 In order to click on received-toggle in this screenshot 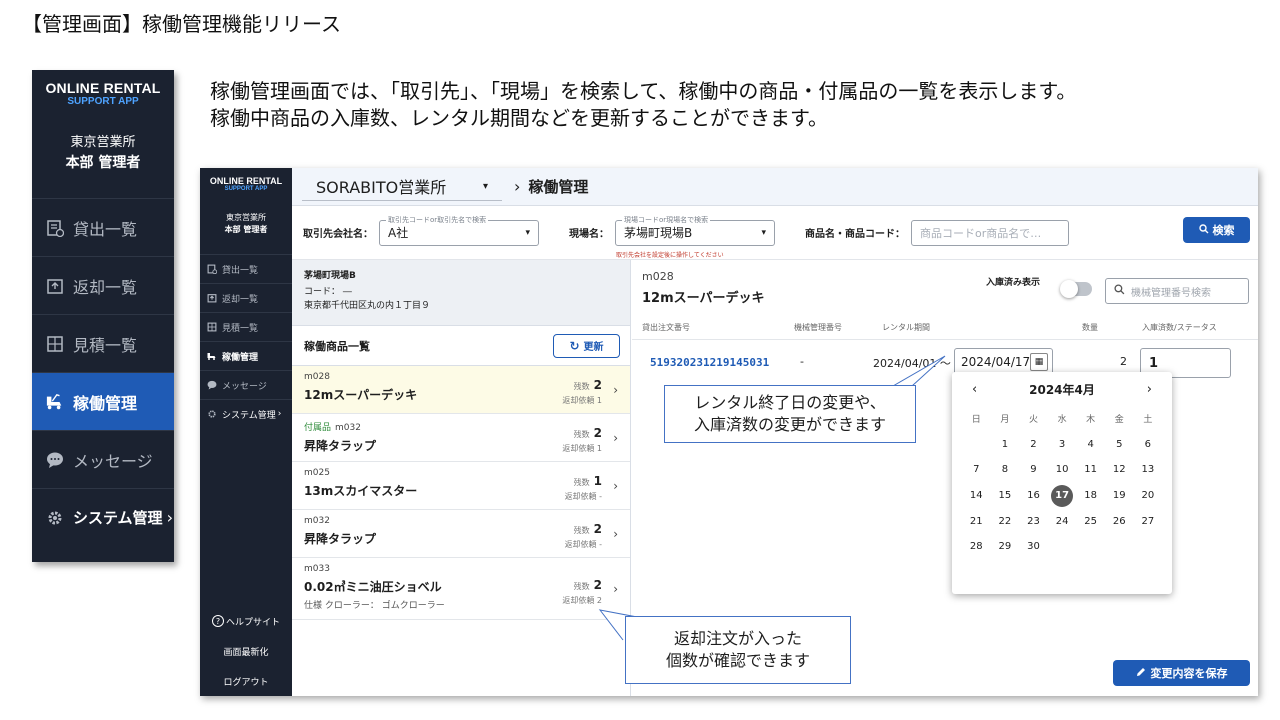, I will do `click(1076, 289)`.